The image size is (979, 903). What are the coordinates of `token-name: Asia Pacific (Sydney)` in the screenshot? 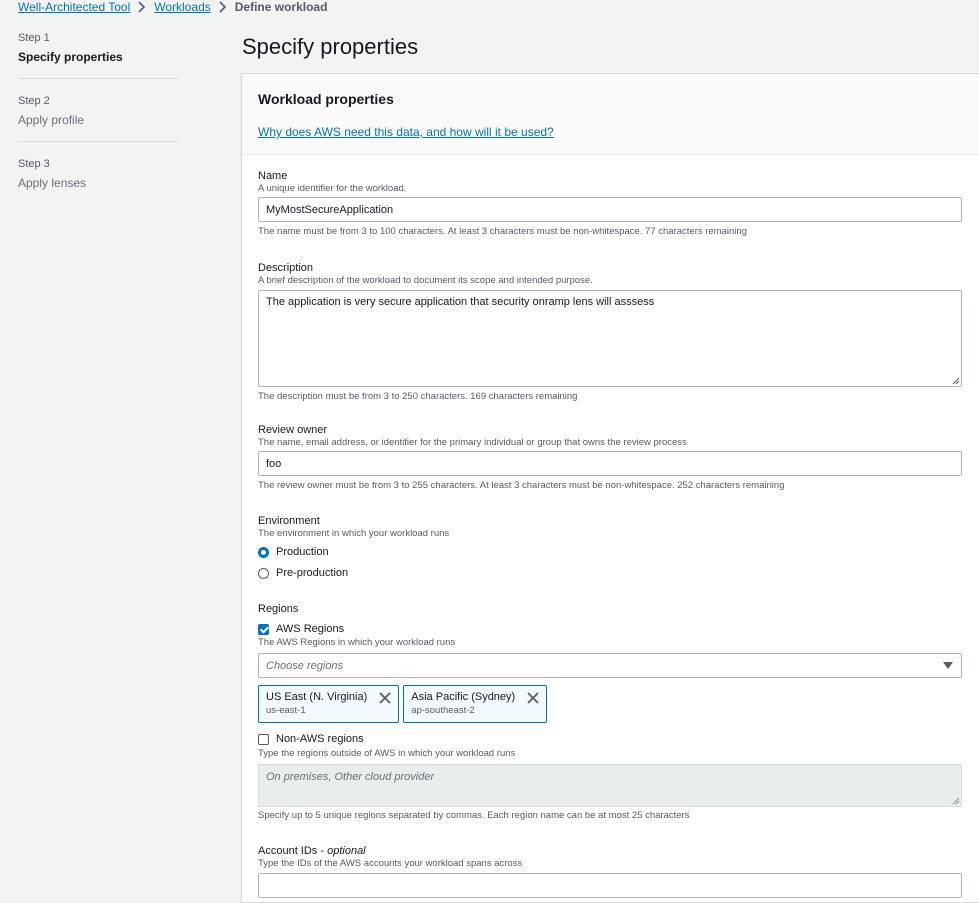 It's located at (463, 697).